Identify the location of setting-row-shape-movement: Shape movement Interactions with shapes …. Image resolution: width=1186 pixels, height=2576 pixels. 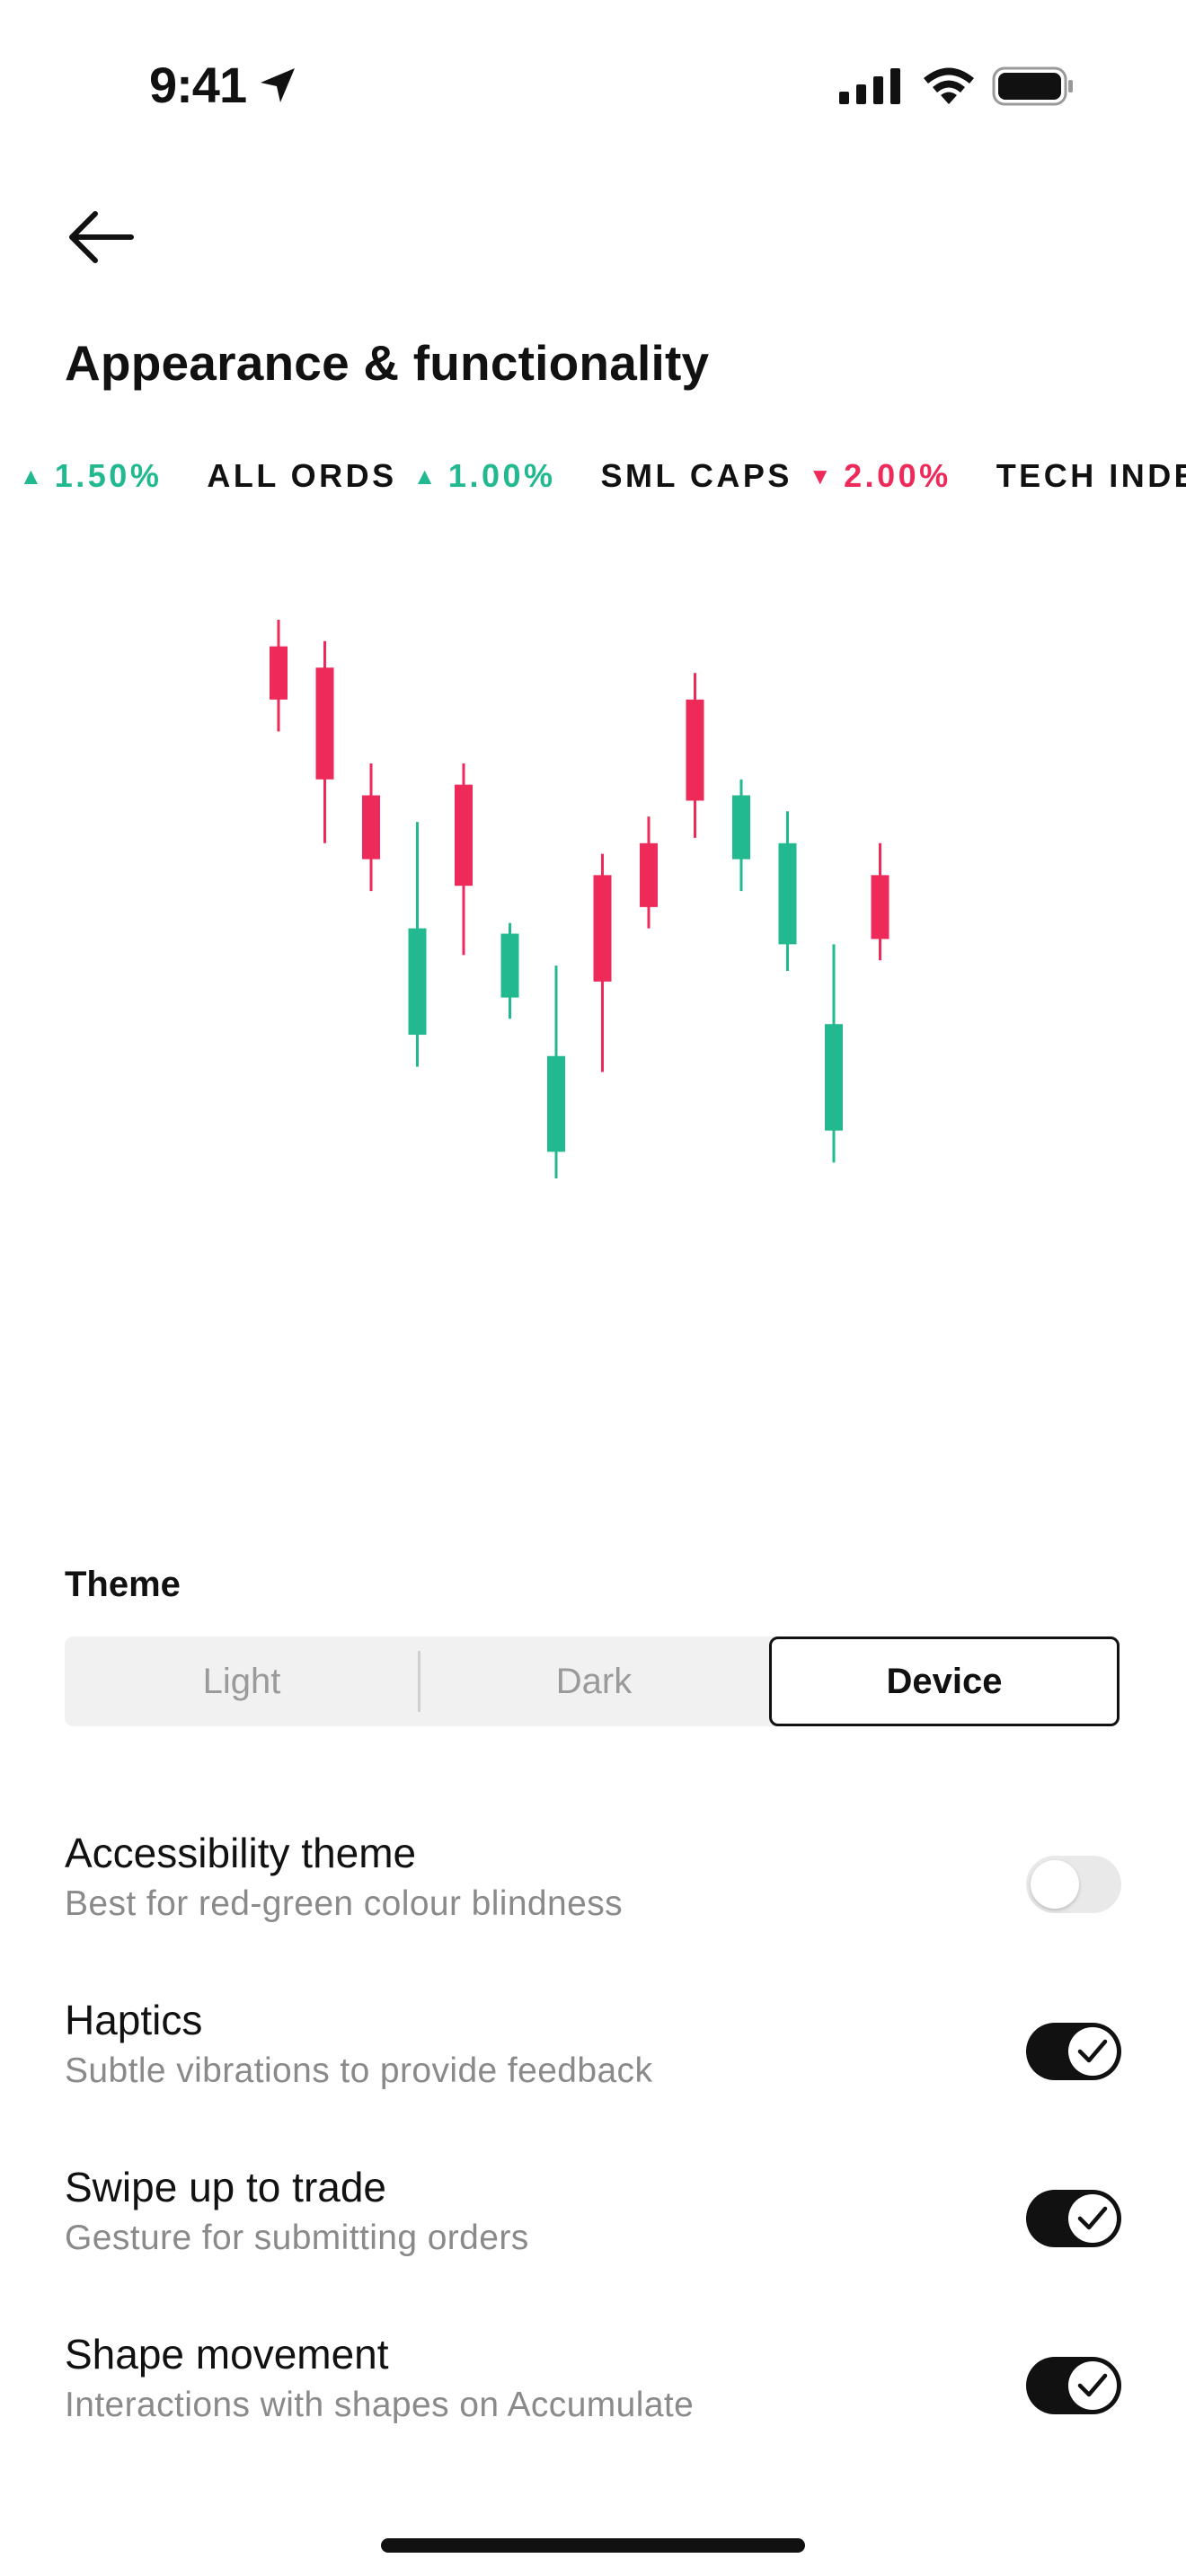
(593, 2393).